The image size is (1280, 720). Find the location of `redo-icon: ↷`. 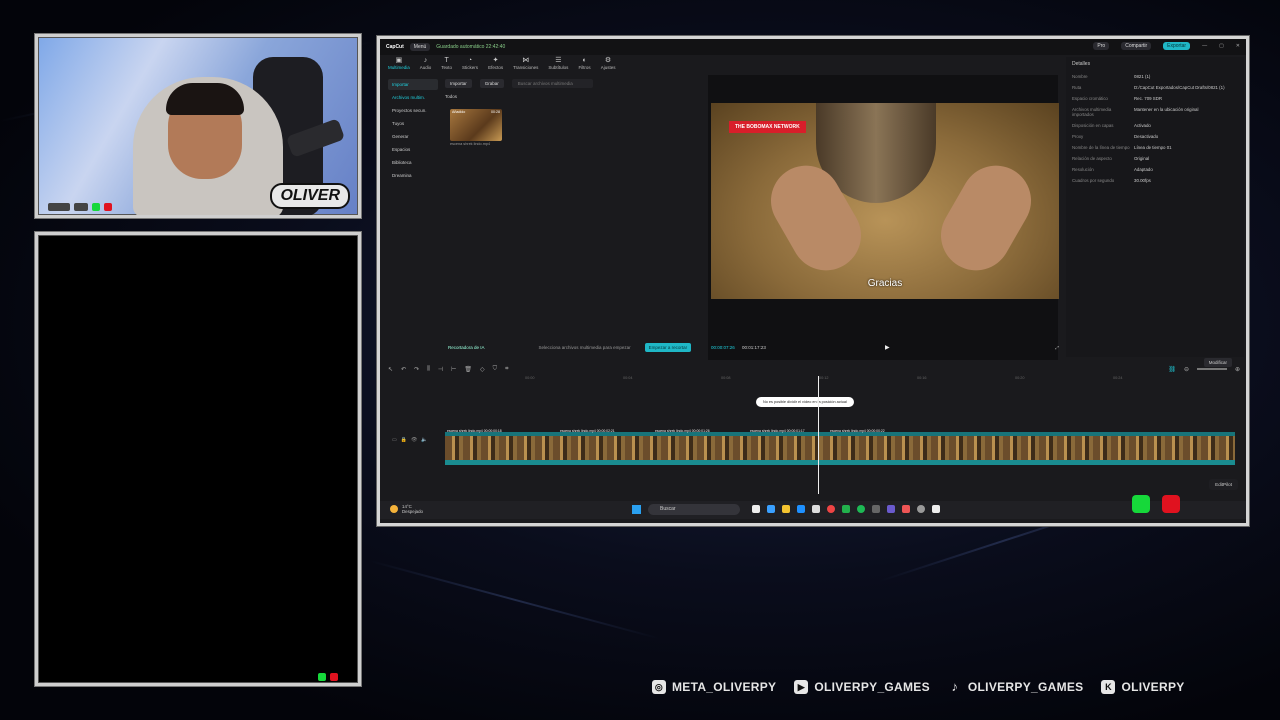

redo-icon: ↷ is located at coordinates (416, 369).